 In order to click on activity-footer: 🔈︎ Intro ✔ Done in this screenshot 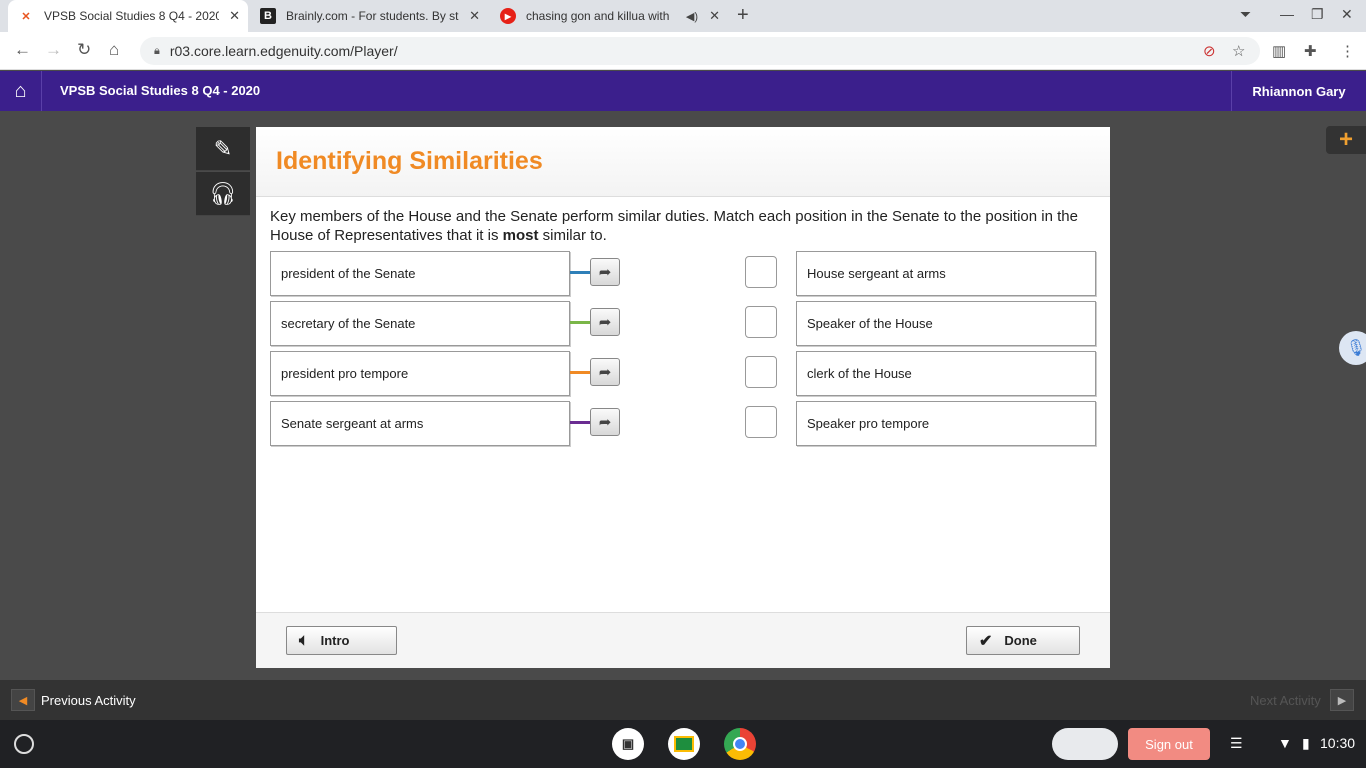, I will do `click(683, 640)`.